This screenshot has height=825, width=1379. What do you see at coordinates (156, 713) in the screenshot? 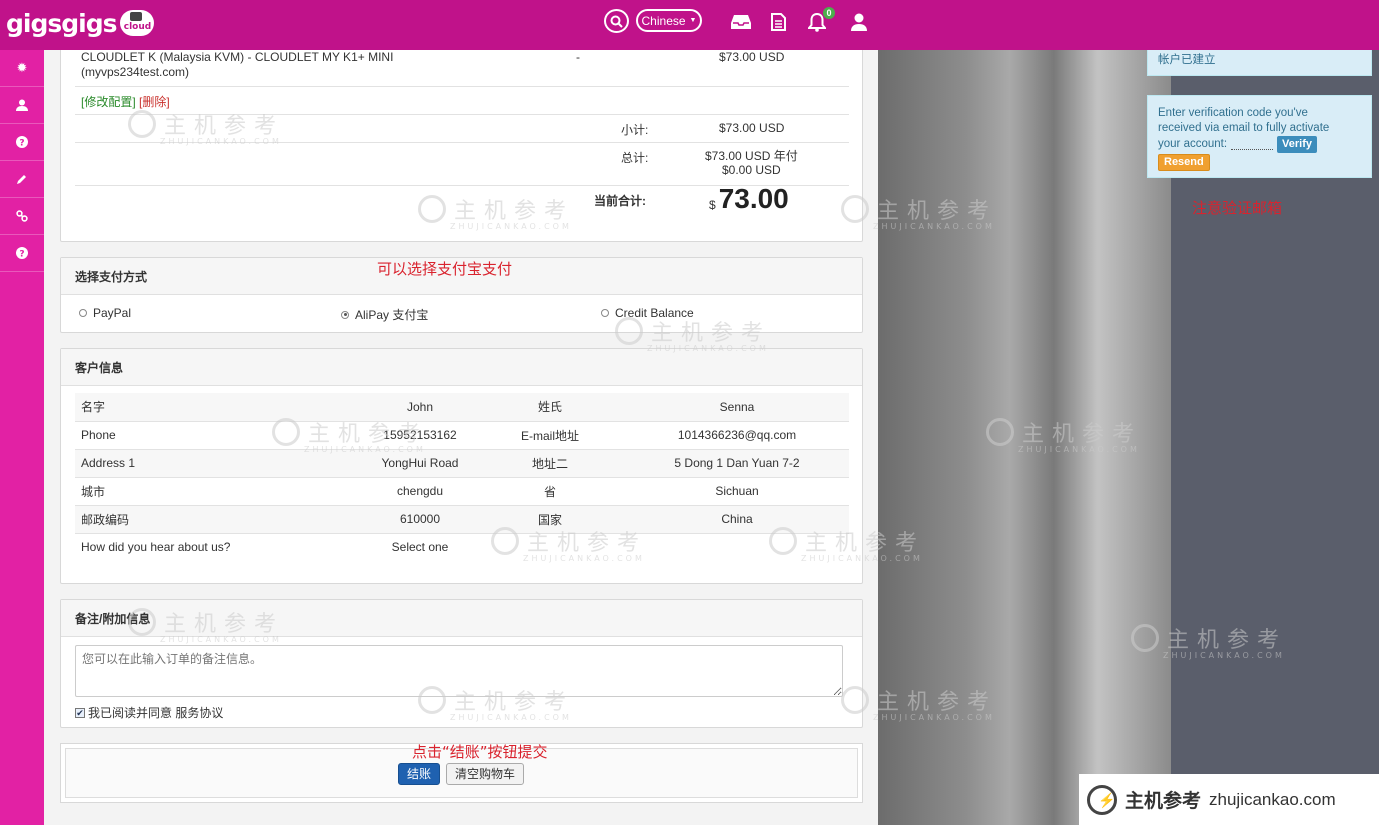
I see `agree-terms-label: 我已阅读并同意 服务协议` at bounding box center [156, 713].